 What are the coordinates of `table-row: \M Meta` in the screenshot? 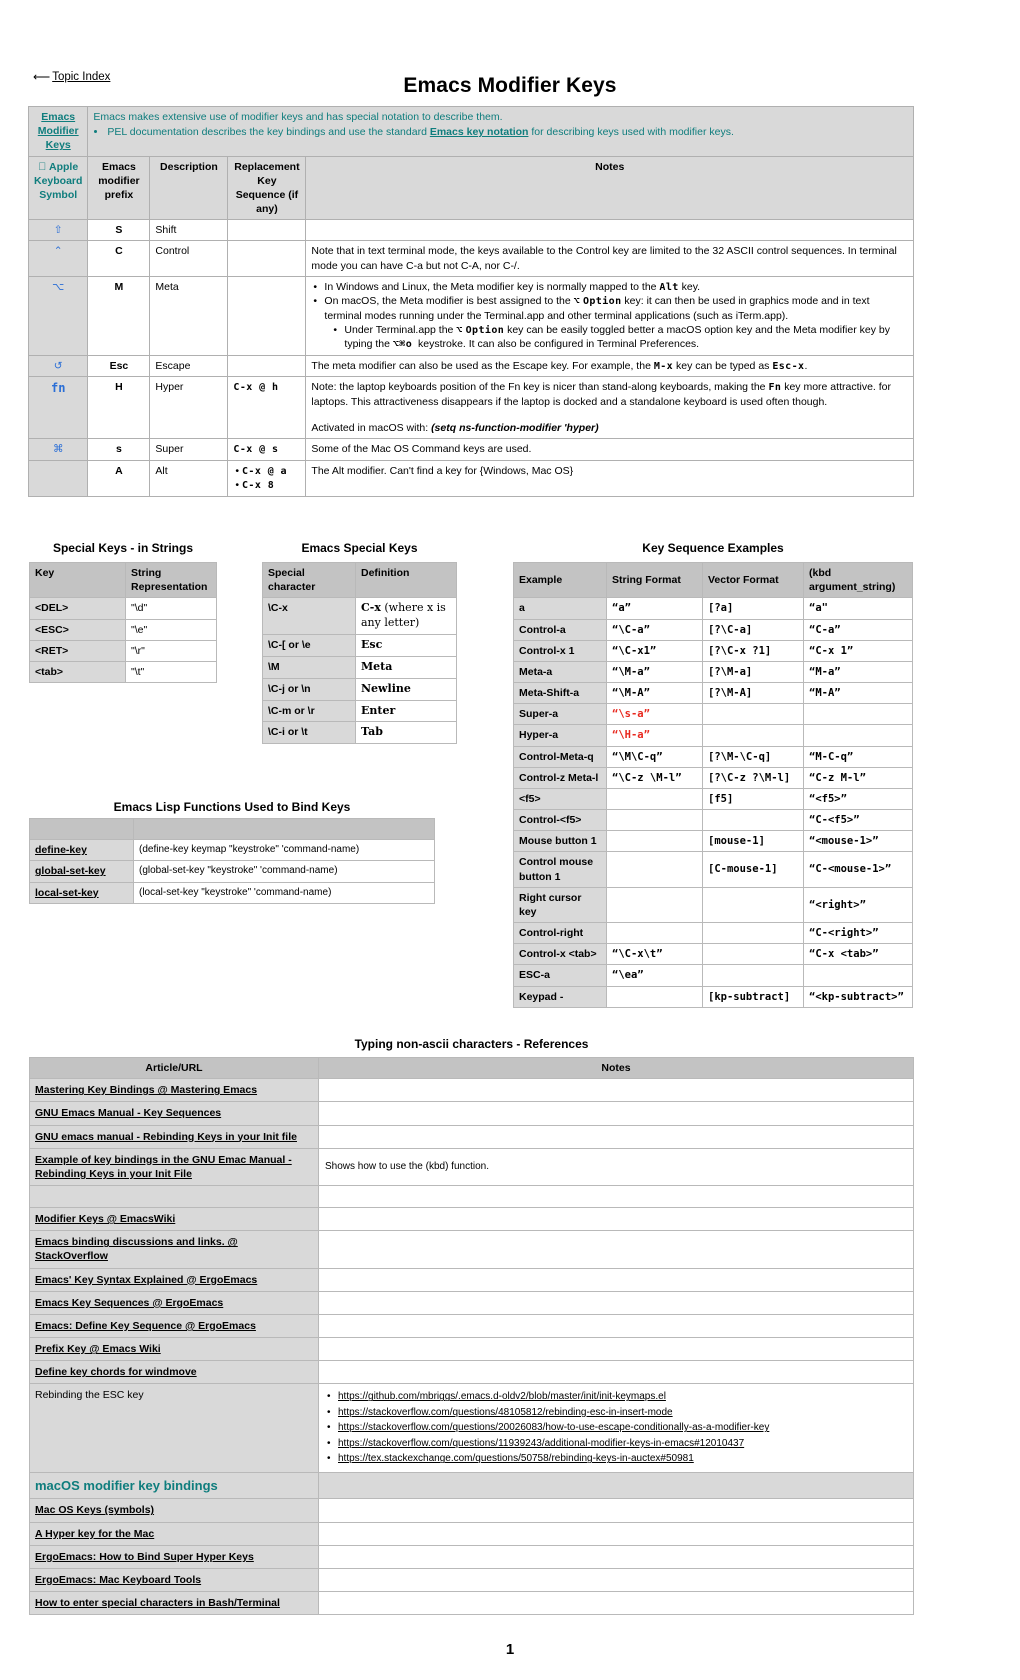 It's located at (359, 667).